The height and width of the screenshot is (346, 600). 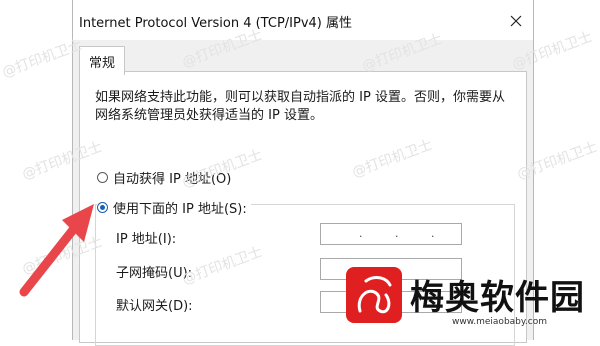 I want to click on logo-icon, so click(x=374, y=295).